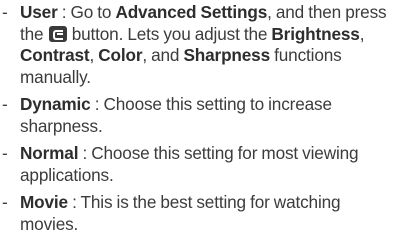 The image size is (401, 251). What do you see at coordinates (163, 55) in the screenshot?
I see `item-text: , and` at bounding box center [163, 55].